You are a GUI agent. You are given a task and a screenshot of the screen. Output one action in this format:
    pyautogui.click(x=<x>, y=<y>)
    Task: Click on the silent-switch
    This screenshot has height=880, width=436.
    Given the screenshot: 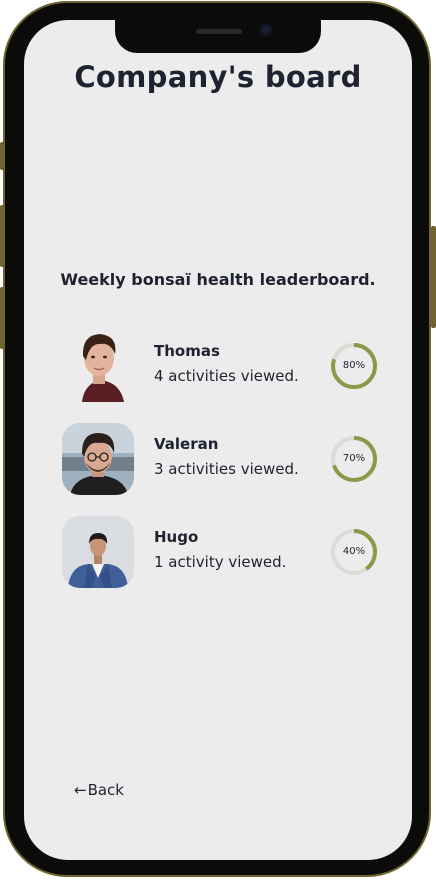 What is the action you would take?
    pyautogui.click(x=2, y=156)
    